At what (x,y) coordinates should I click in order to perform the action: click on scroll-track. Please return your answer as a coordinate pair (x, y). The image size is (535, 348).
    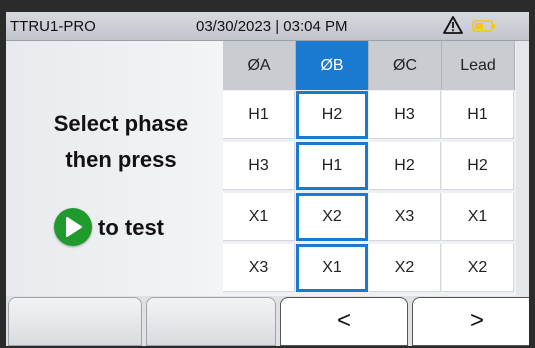
    Looking at the image, I should click on (522, 168).